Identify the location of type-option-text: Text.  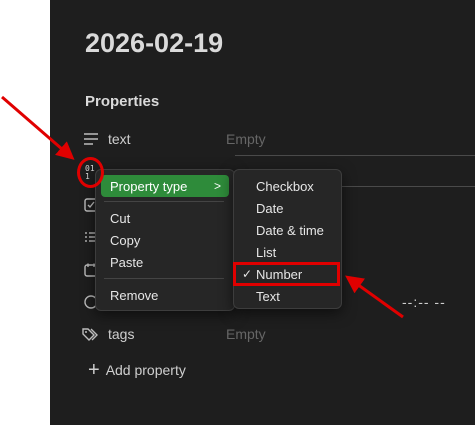
(287, 296).